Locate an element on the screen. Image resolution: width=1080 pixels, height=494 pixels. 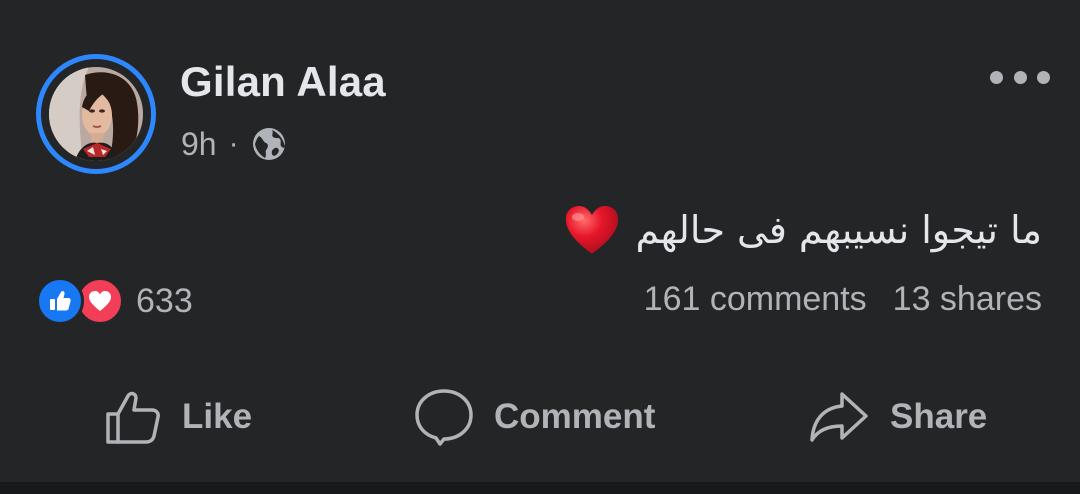
avatar is located at coordinates (96, 114).